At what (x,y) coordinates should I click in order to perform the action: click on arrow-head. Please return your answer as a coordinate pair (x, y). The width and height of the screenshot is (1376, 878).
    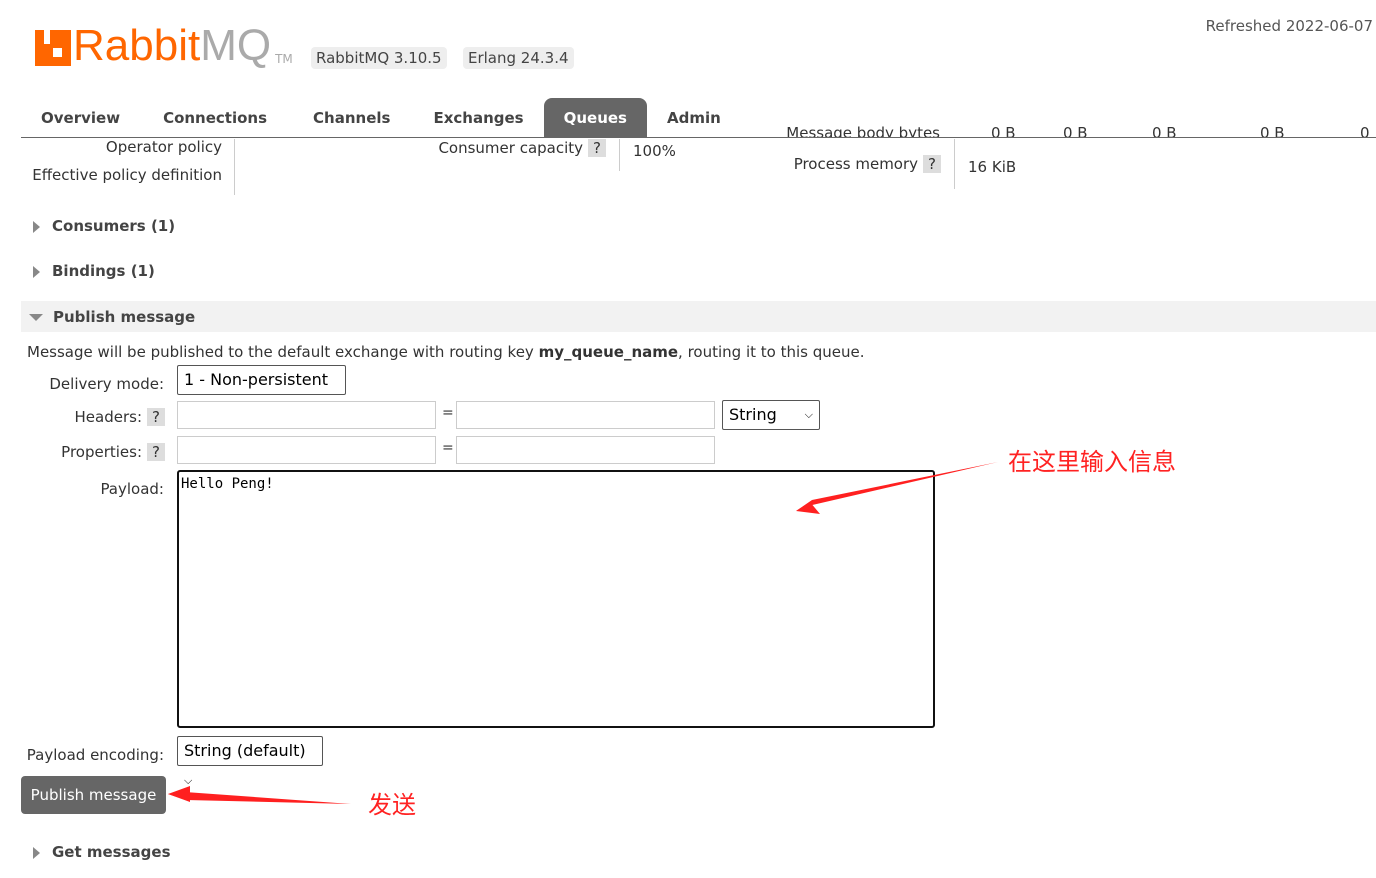
    Looking at the image, I should click on (179, 794).